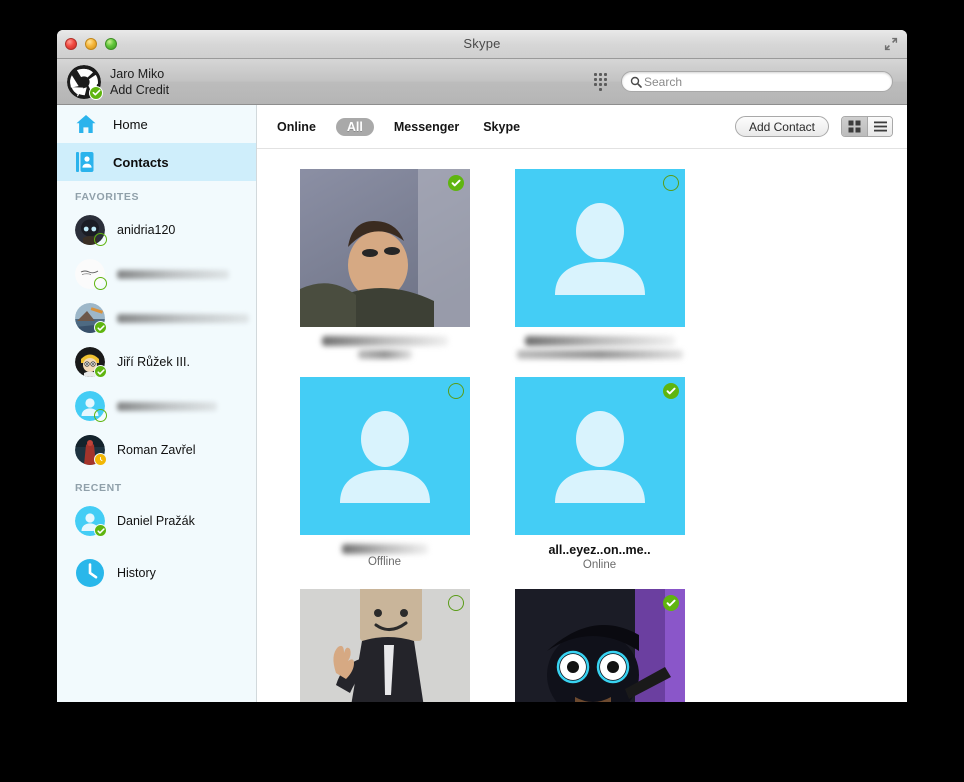  What do you see at coordinates (599, 550) in the screenshot?
I see `contact-name: all..eyez..on..me..` at bounding box center [599, 550].